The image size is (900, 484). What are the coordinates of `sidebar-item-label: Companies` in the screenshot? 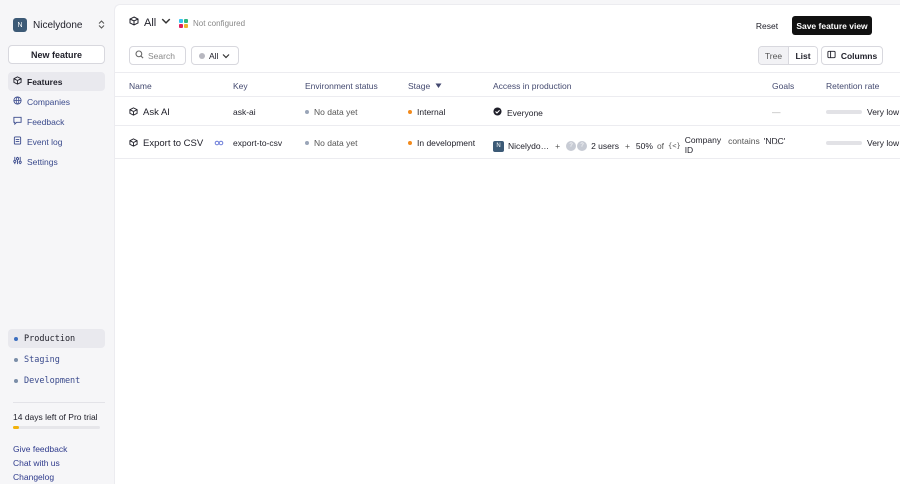 It's located at (48, 101).